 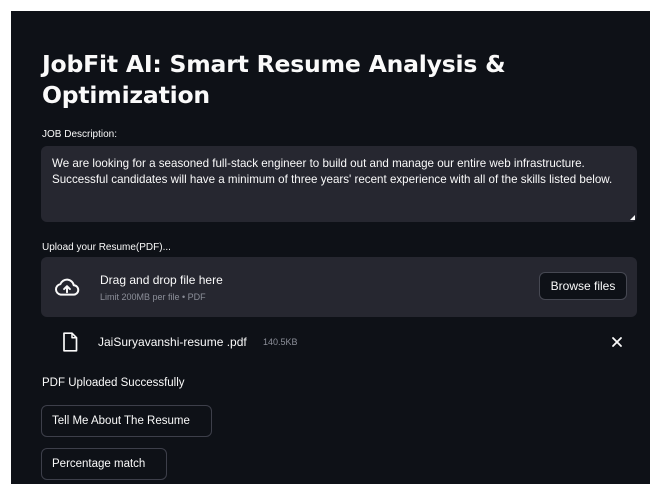 What do you see at coordinates (113, 383) in the screenshot?
I see `upload-status-message: PDF Uploaded Successfully` at bounding box center [113, 383].